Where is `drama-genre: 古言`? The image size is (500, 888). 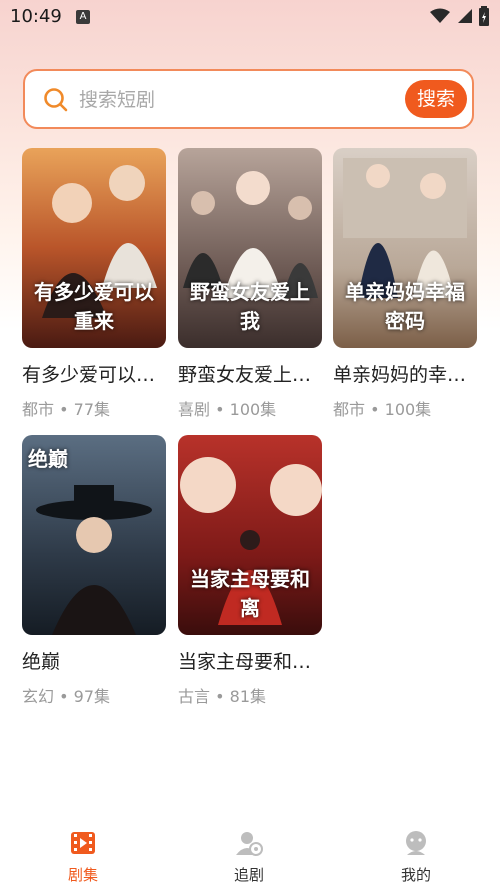
drama-genre: 古言 is located at coordinates (194, 696).